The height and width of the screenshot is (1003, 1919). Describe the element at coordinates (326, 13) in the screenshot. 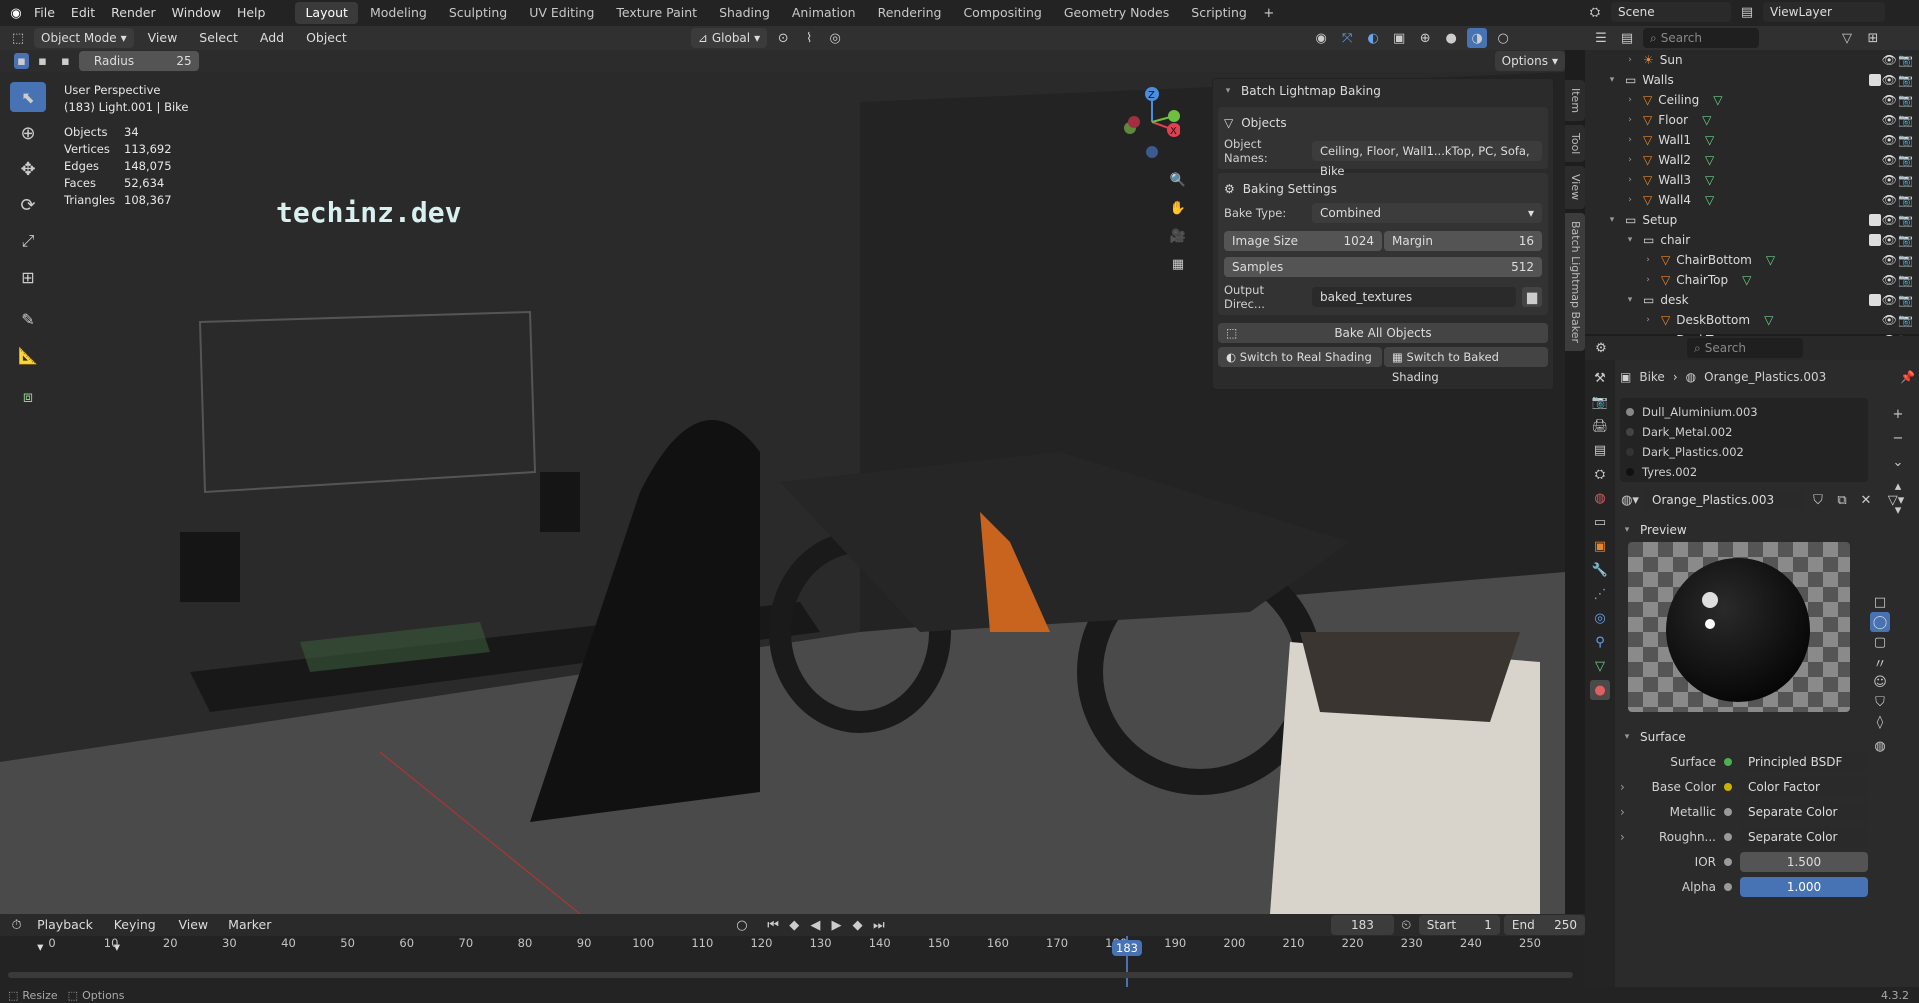

I see `tab-layout: Layout` at that location.